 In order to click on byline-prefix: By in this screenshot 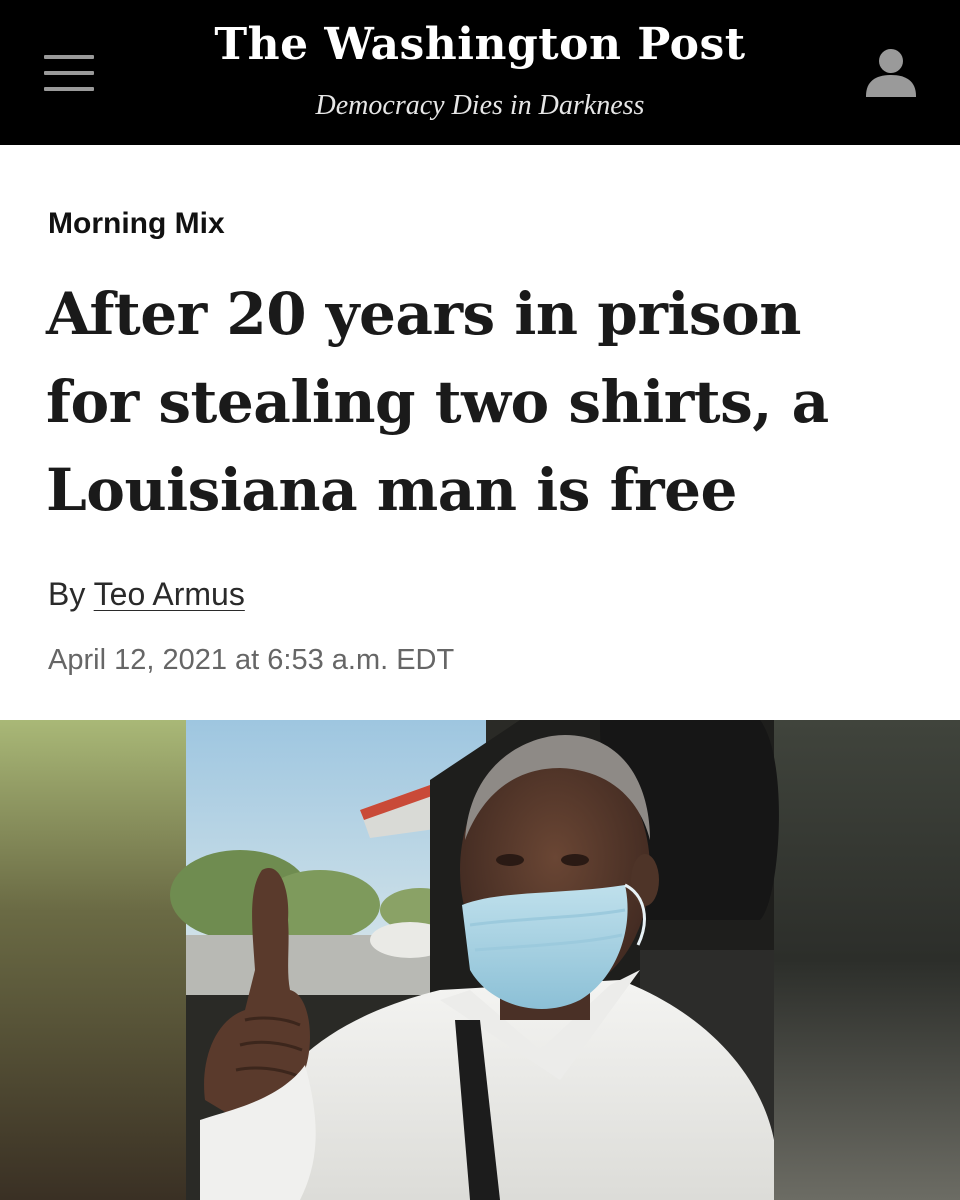, I will do `click(67, 594)`.